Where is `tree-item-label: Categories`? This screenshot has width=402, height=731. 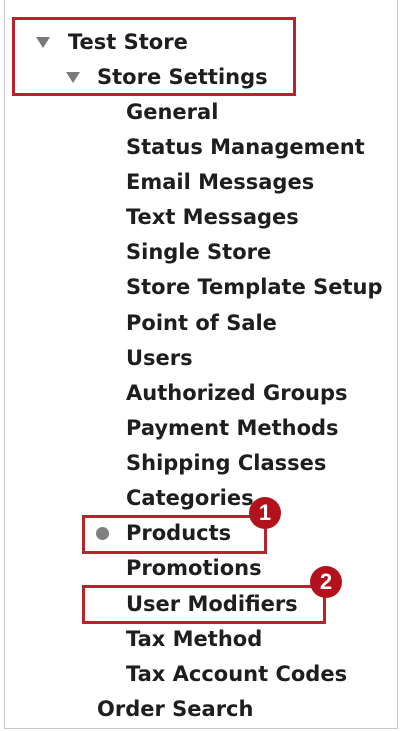 tree-item-label: Categories is located at coordinates (190, 498).